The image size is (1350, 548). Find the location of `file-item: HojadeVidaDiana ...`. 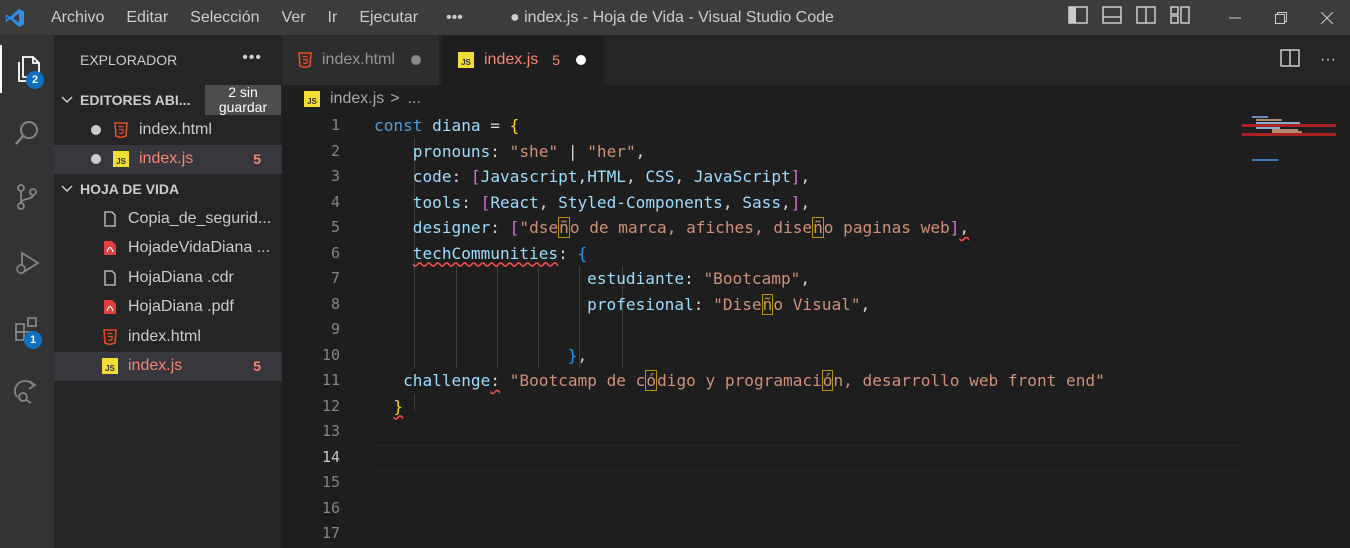

file-item: HojadeVidaDiana ... is located at coordinates (168, 249).